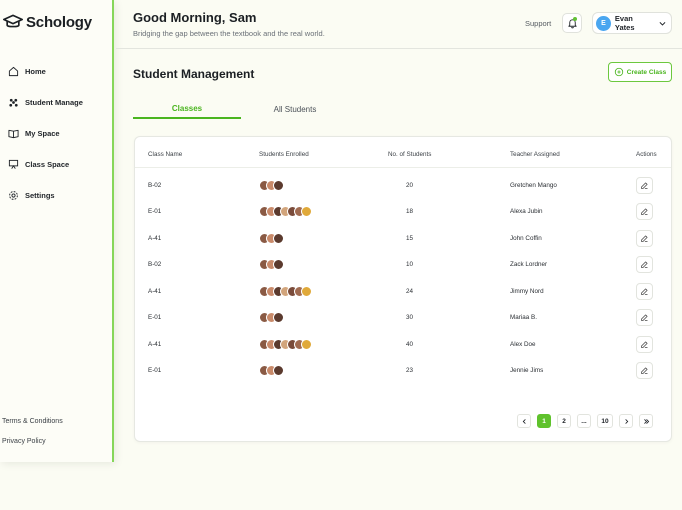  What do you see at coordinates (284, 154) in the screenshot?
I see `header-students-enrolled: Students Enrolled` at bounding box center [284, 154].